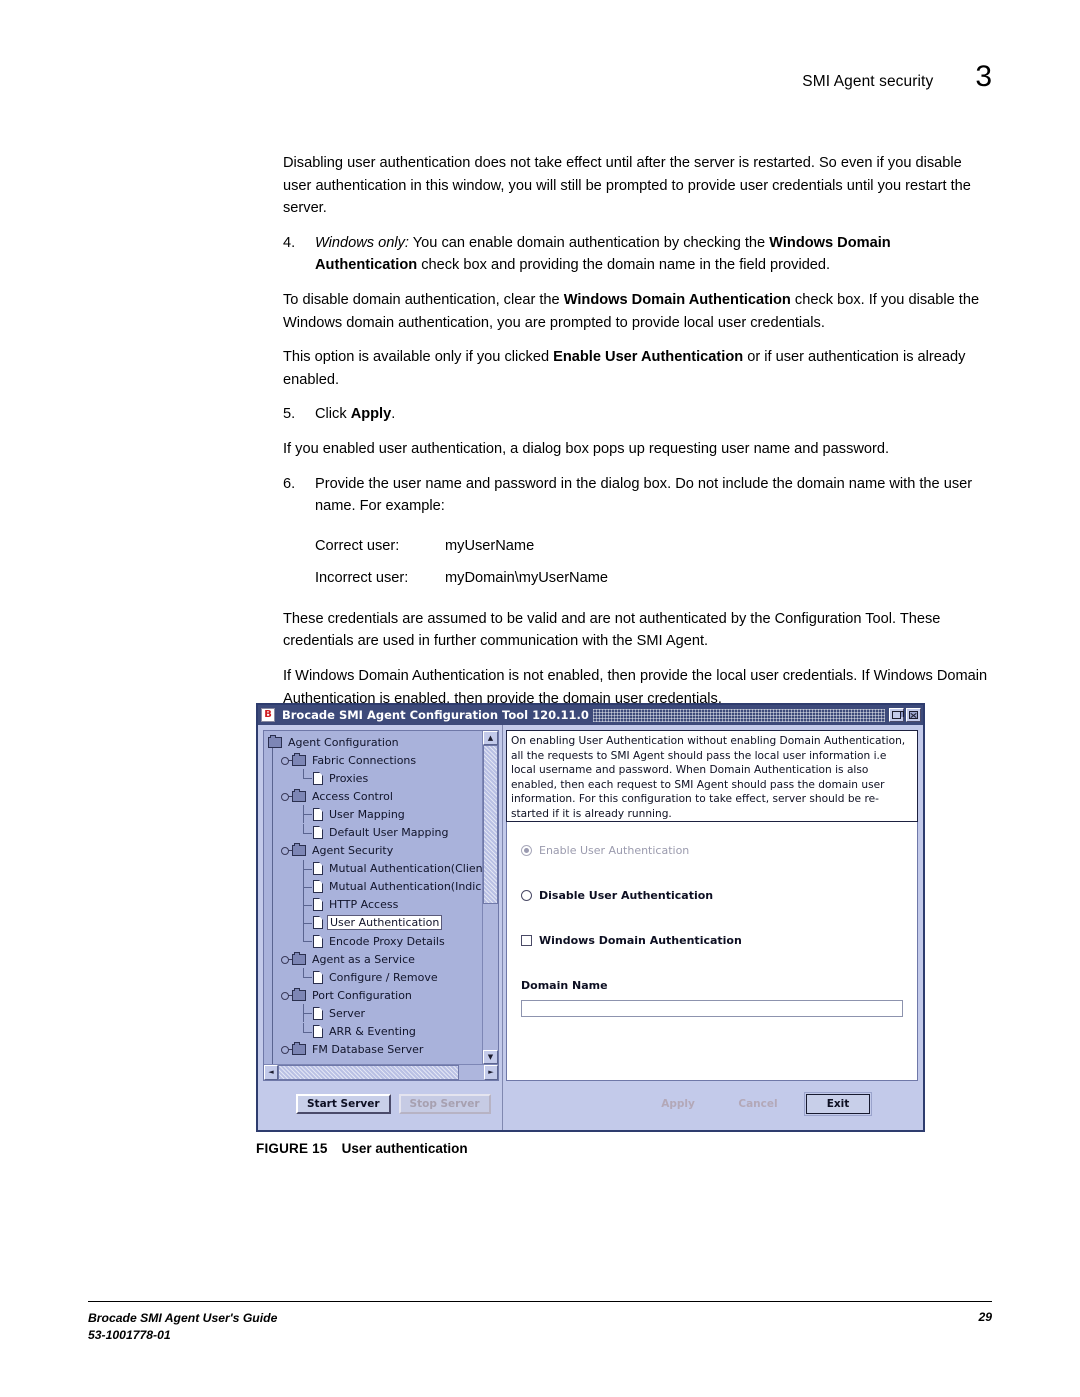  Describe the element at coordinates (526, 850) in the screenshot. I see `enable-user-authentication-radio` at that location.